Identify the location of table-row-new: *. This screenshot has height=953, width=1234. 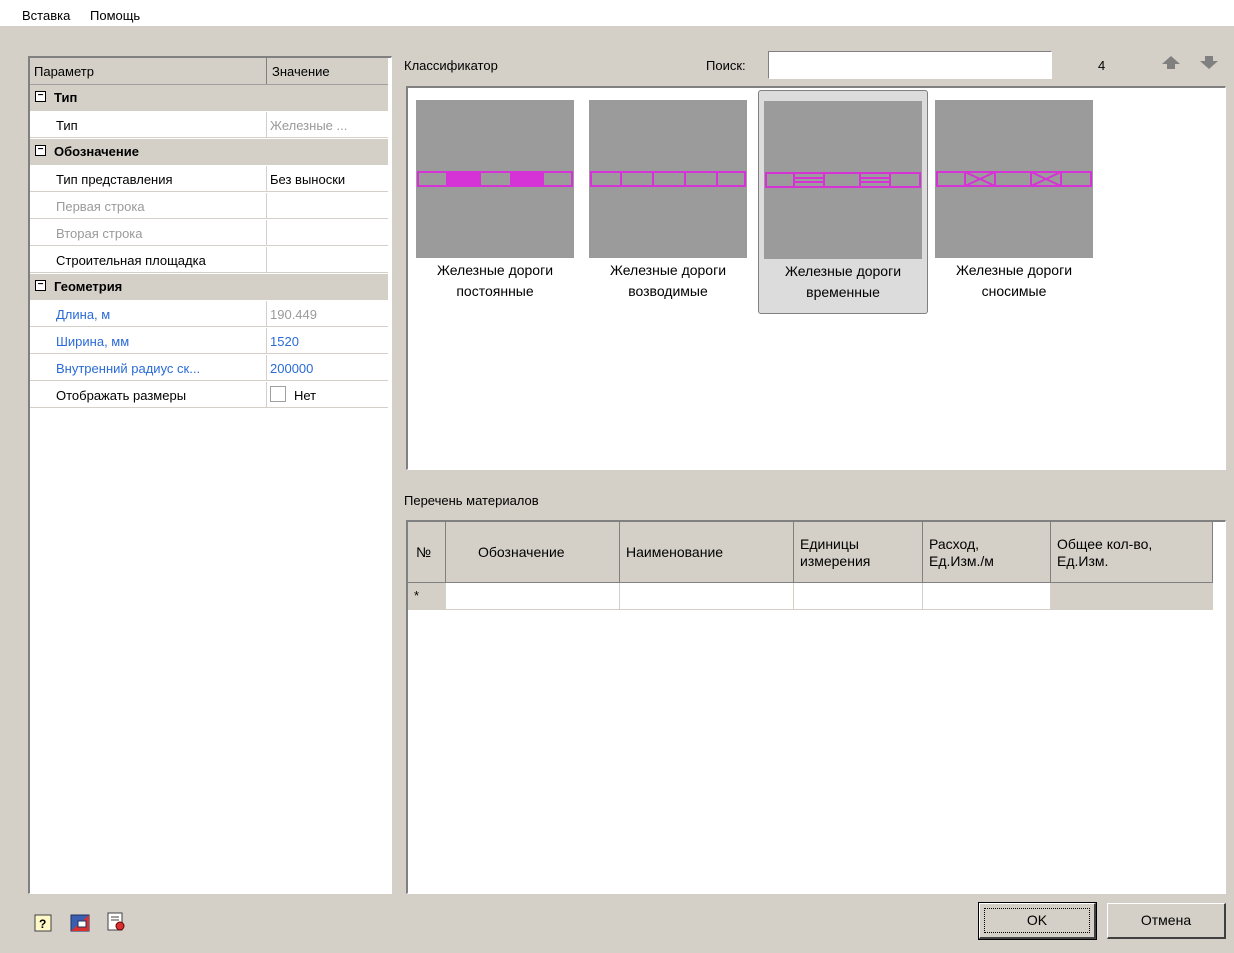
(810, 596).